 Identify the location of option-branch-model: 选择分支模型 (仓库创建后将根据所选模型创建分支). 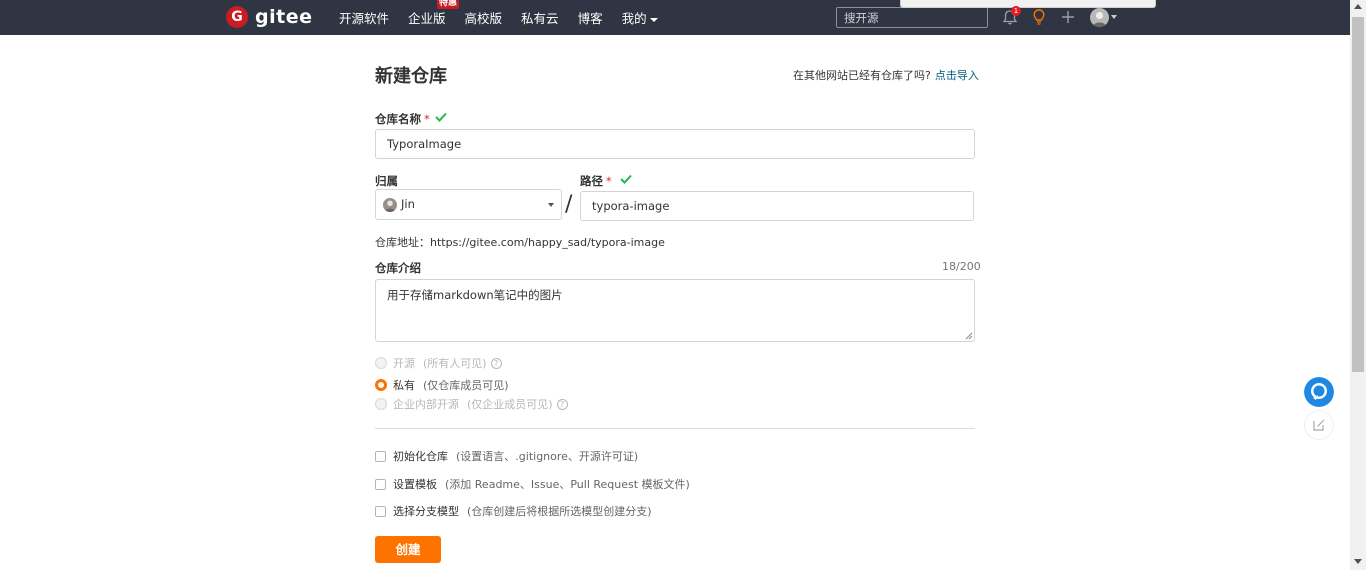
(513, 511).